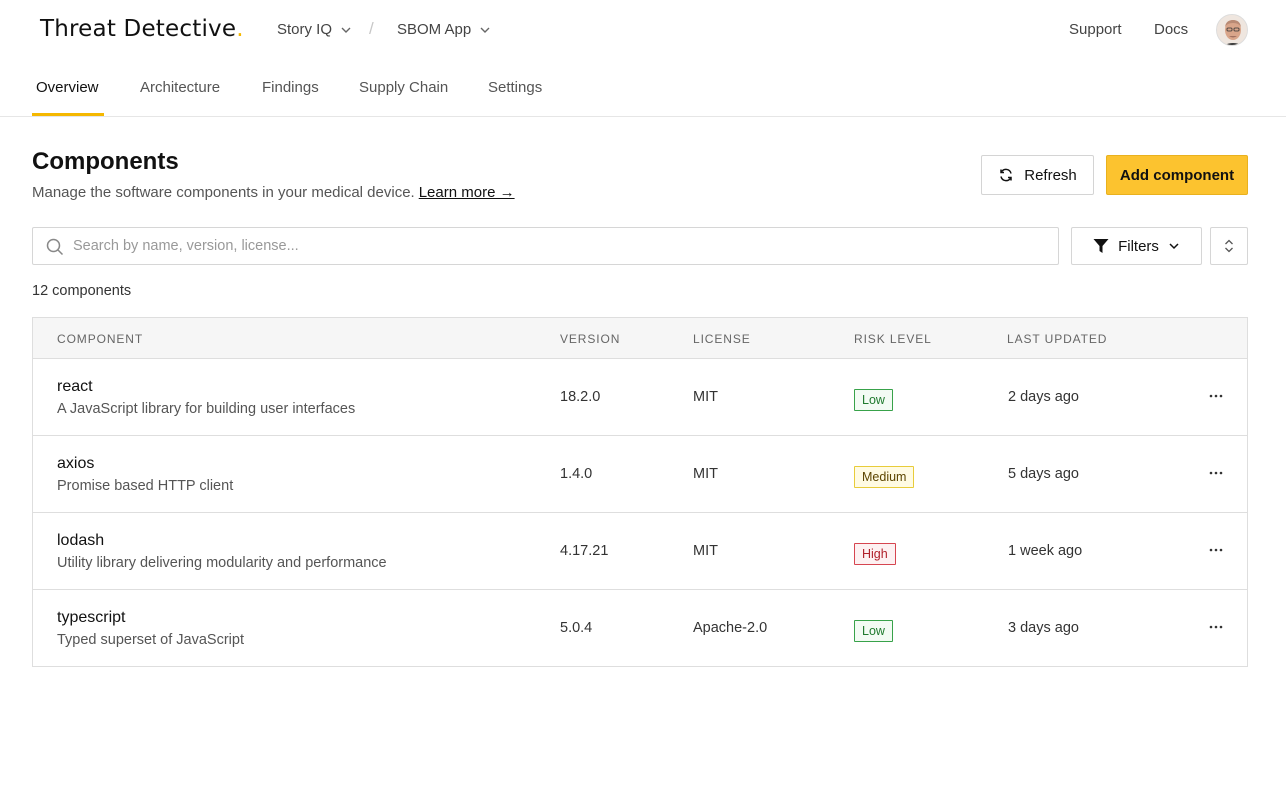 The width and height of the screenshot is (1286, 788). I want to click on component-description: Typed superset of JavaScript, so click(150, 640).